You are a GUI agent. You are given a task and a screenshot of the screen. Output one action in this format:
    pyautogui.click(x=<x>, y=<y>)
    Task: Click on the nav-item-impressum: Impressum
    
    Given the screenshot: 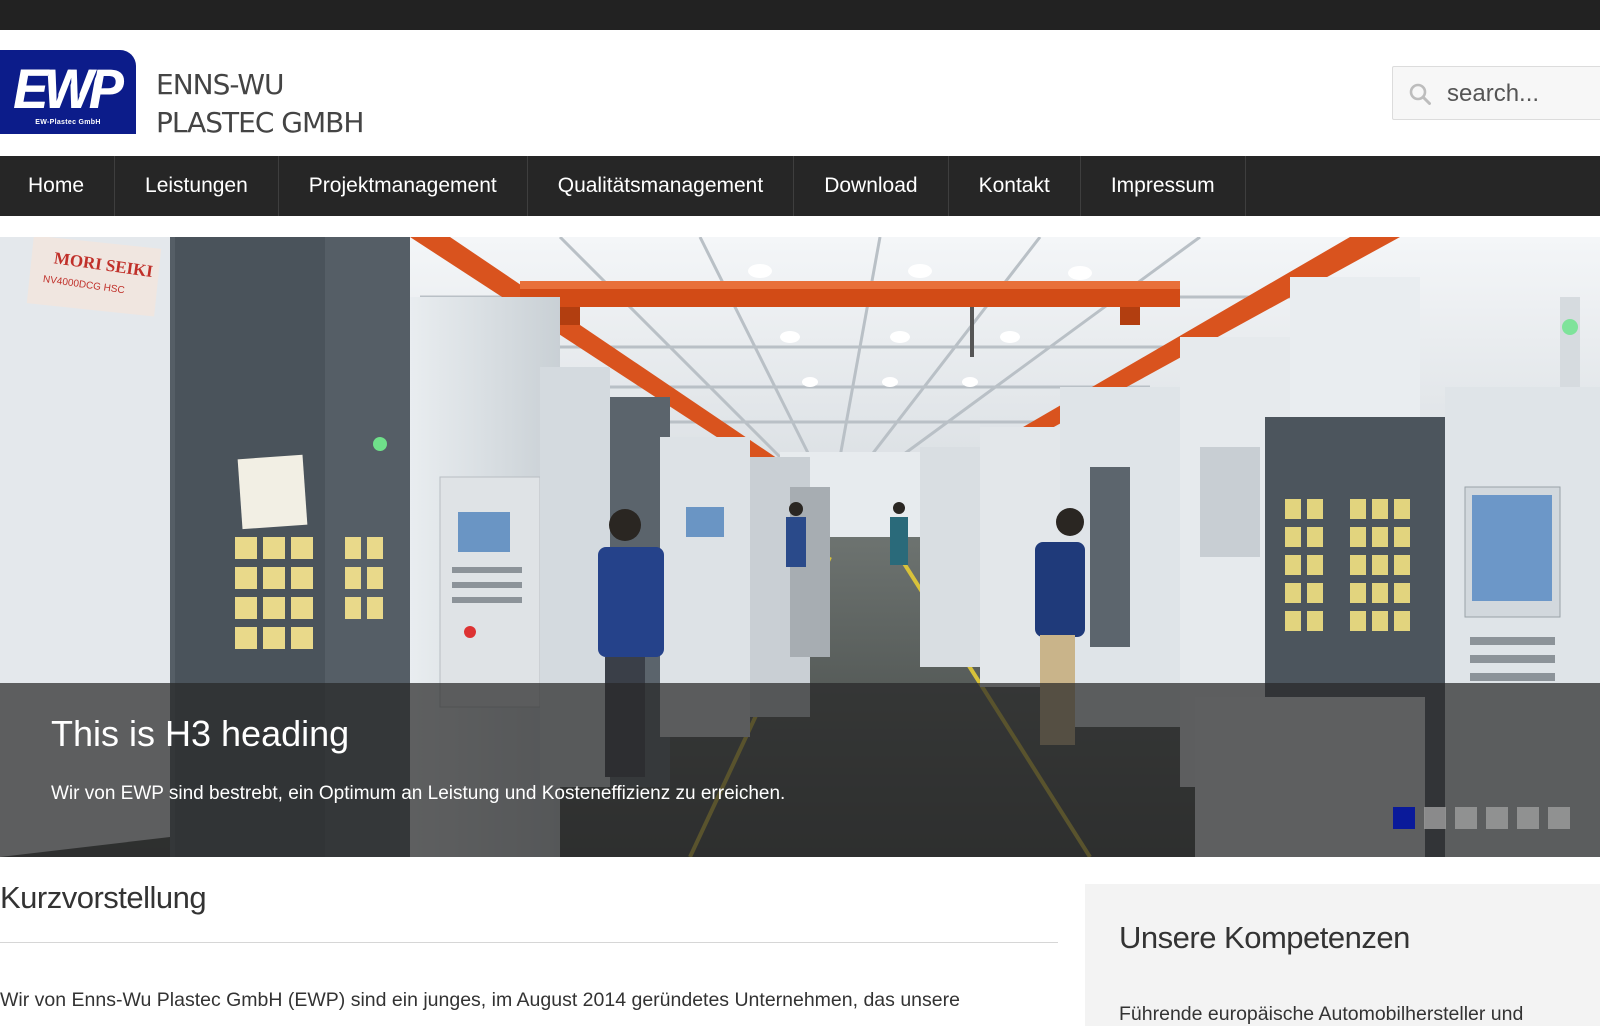 What is the action you would take?
    pyautogui.click(x=1163, y=186)
    